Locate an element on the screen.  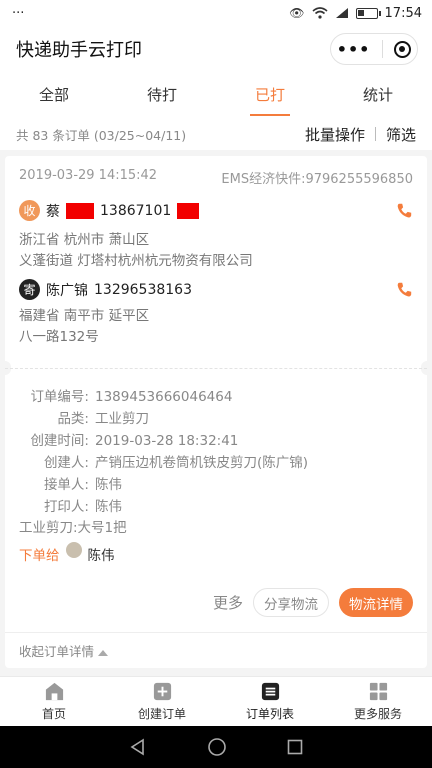
collapse-details: 收起订单详情 is located at coordinates (216, 650).